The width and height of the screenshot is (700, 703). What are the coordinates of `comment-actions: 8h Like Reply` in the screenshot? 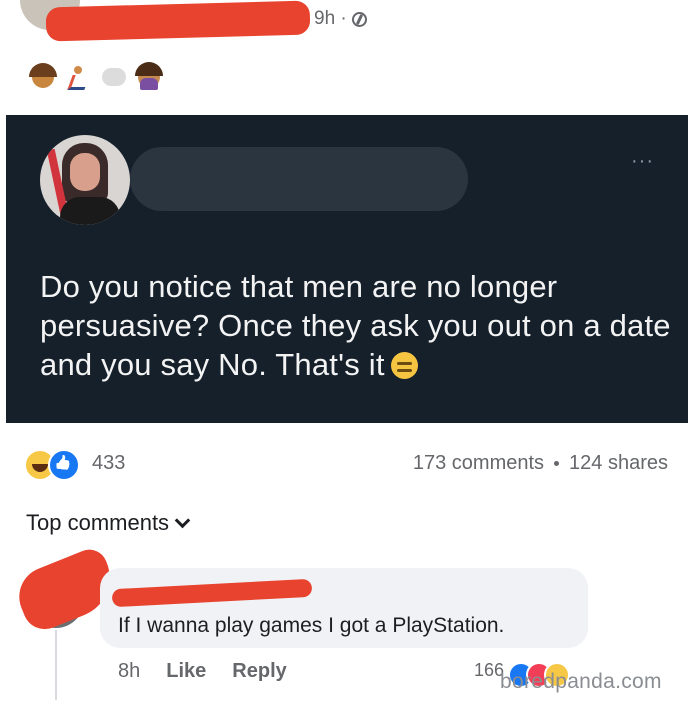 It's located at (202, 671).